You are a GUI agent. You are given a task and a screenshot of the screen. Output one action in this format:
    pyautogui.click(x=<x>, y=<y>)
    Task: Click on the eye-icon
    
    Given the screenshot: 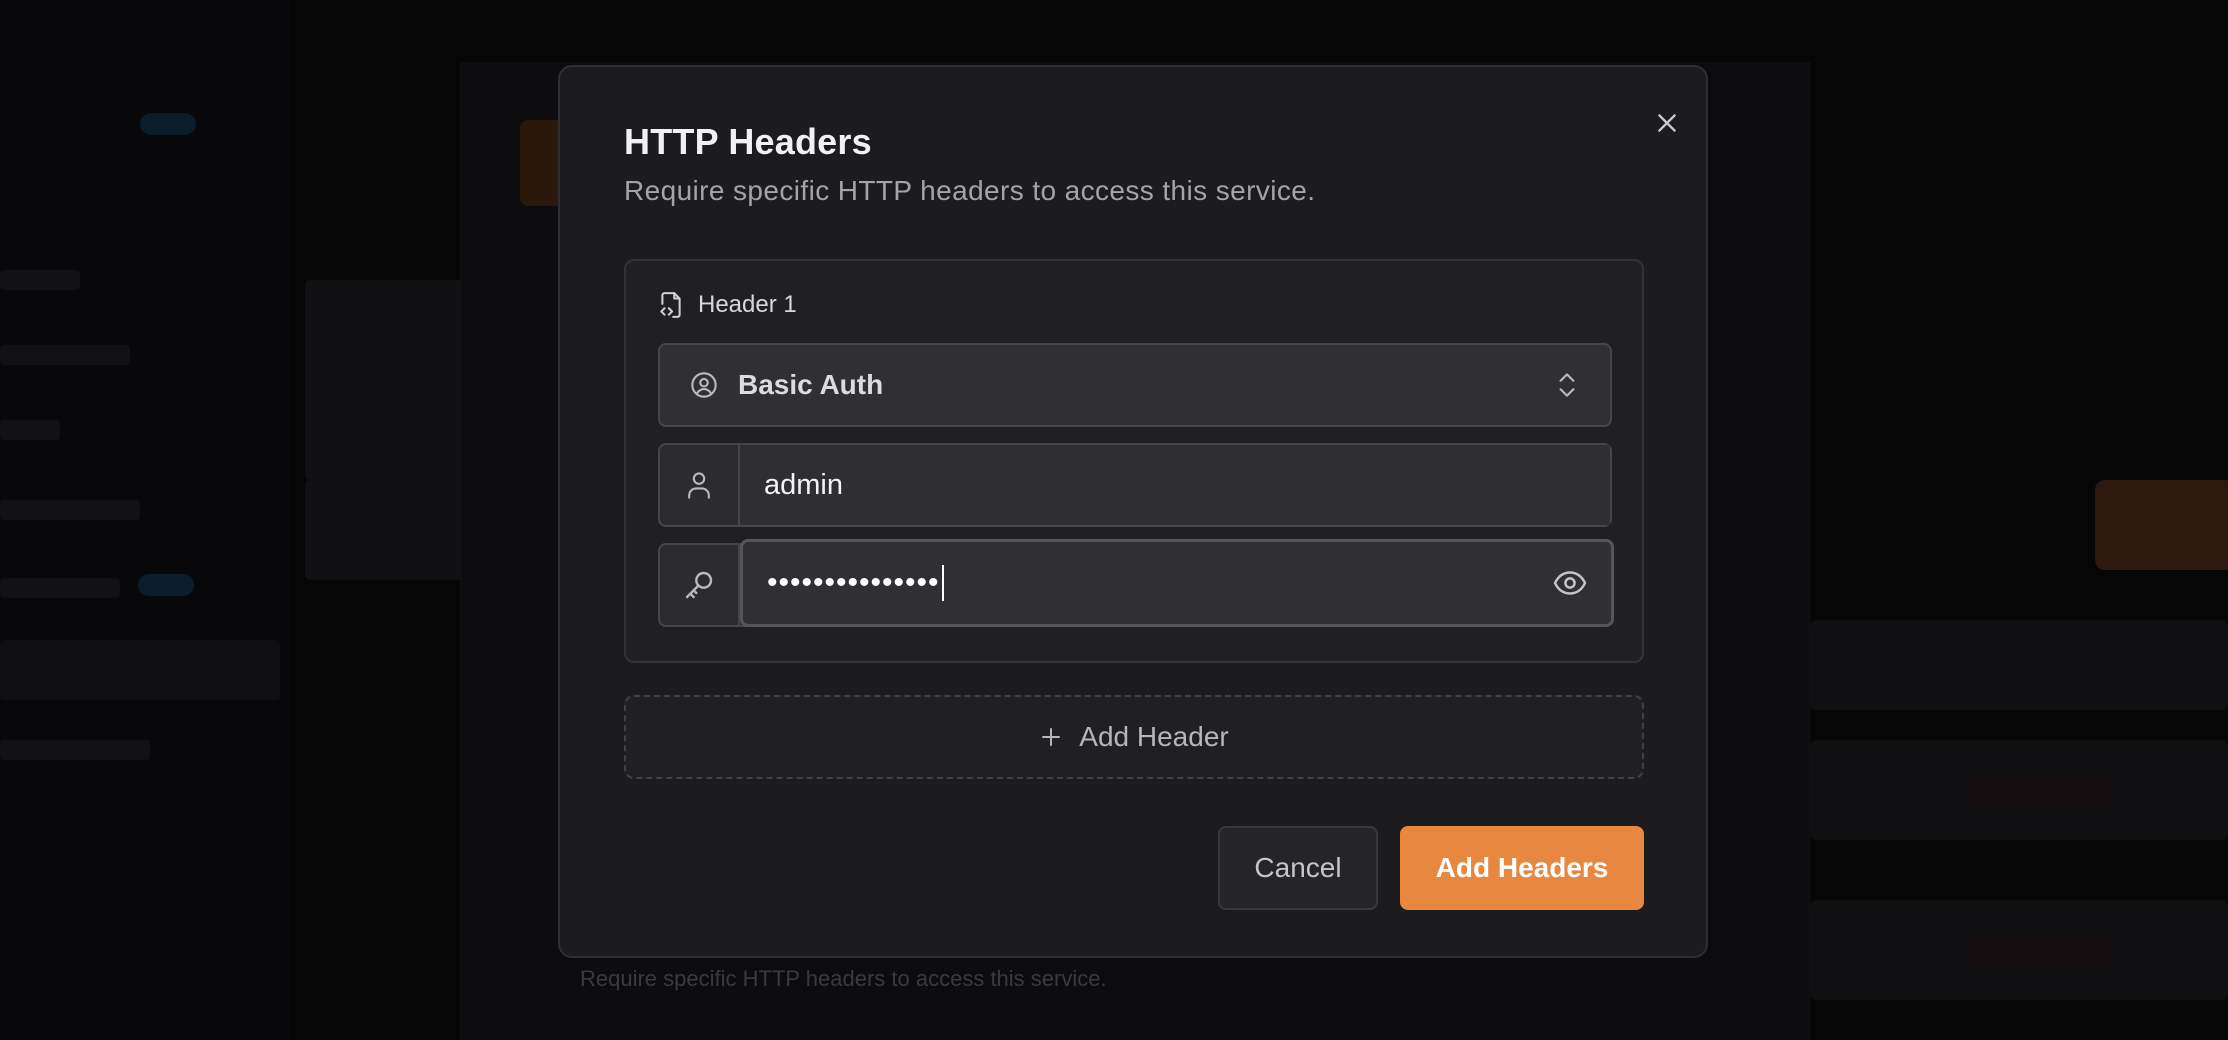 What is the action you would take?
    pyautogui.click(x=1570, y=583)
    